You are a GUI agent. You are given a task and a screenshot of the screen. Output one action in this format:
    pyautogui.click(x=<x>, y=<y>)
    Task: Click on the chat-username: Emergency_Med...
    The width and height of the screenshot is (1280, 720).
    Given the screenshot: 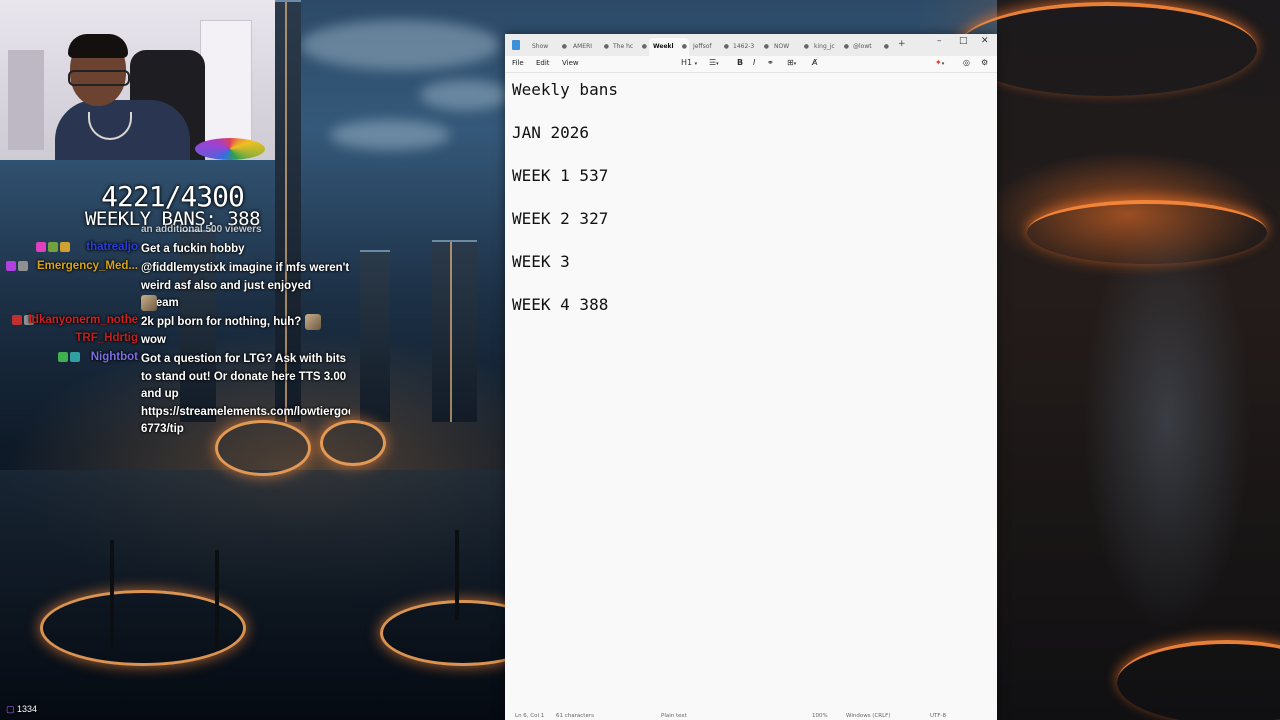 What is the action you would take?
    pyautogui.click(x=87, y=266)
    